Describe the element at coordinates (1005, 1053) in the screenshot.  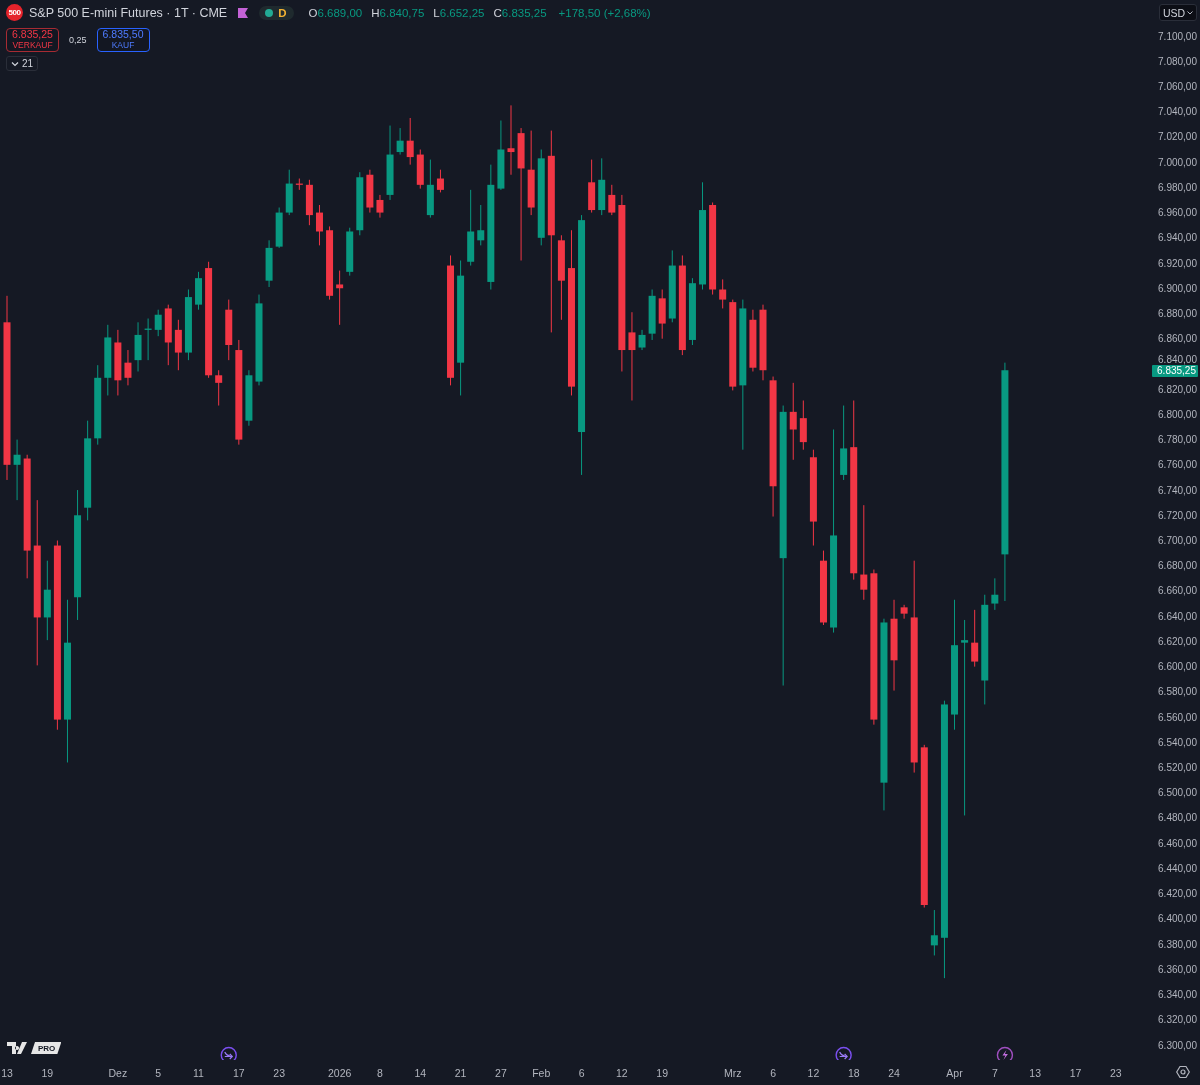
I see `lightning-icon` at that location.